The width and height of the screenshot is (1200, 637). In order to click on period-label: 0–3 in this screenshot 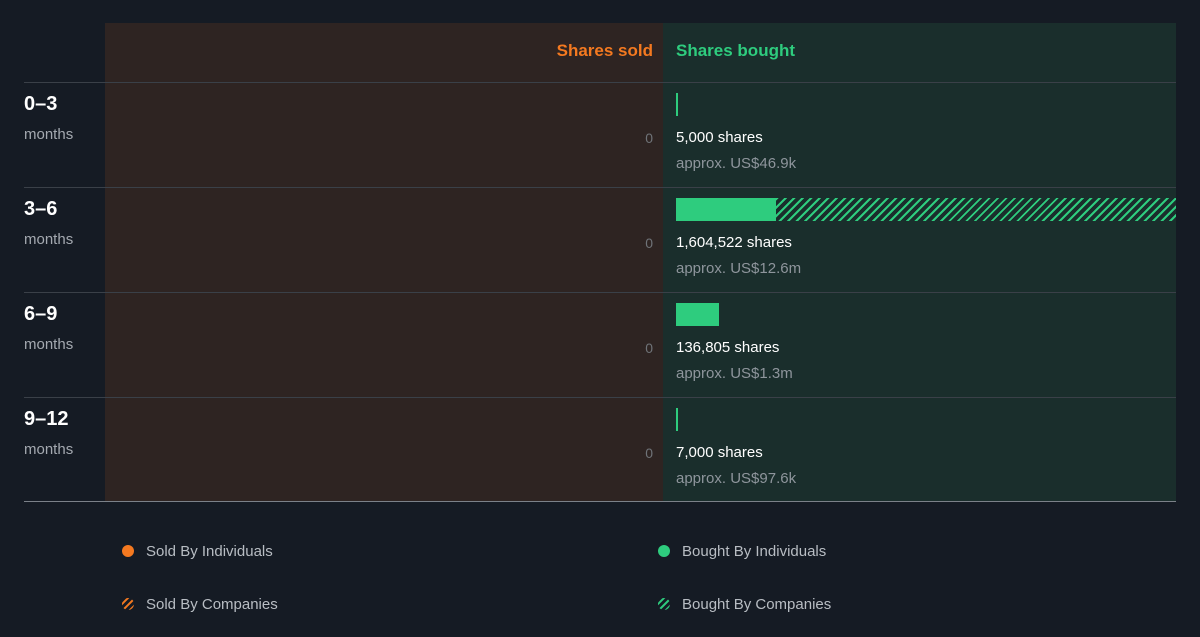, I will do `click(41, 104)`.